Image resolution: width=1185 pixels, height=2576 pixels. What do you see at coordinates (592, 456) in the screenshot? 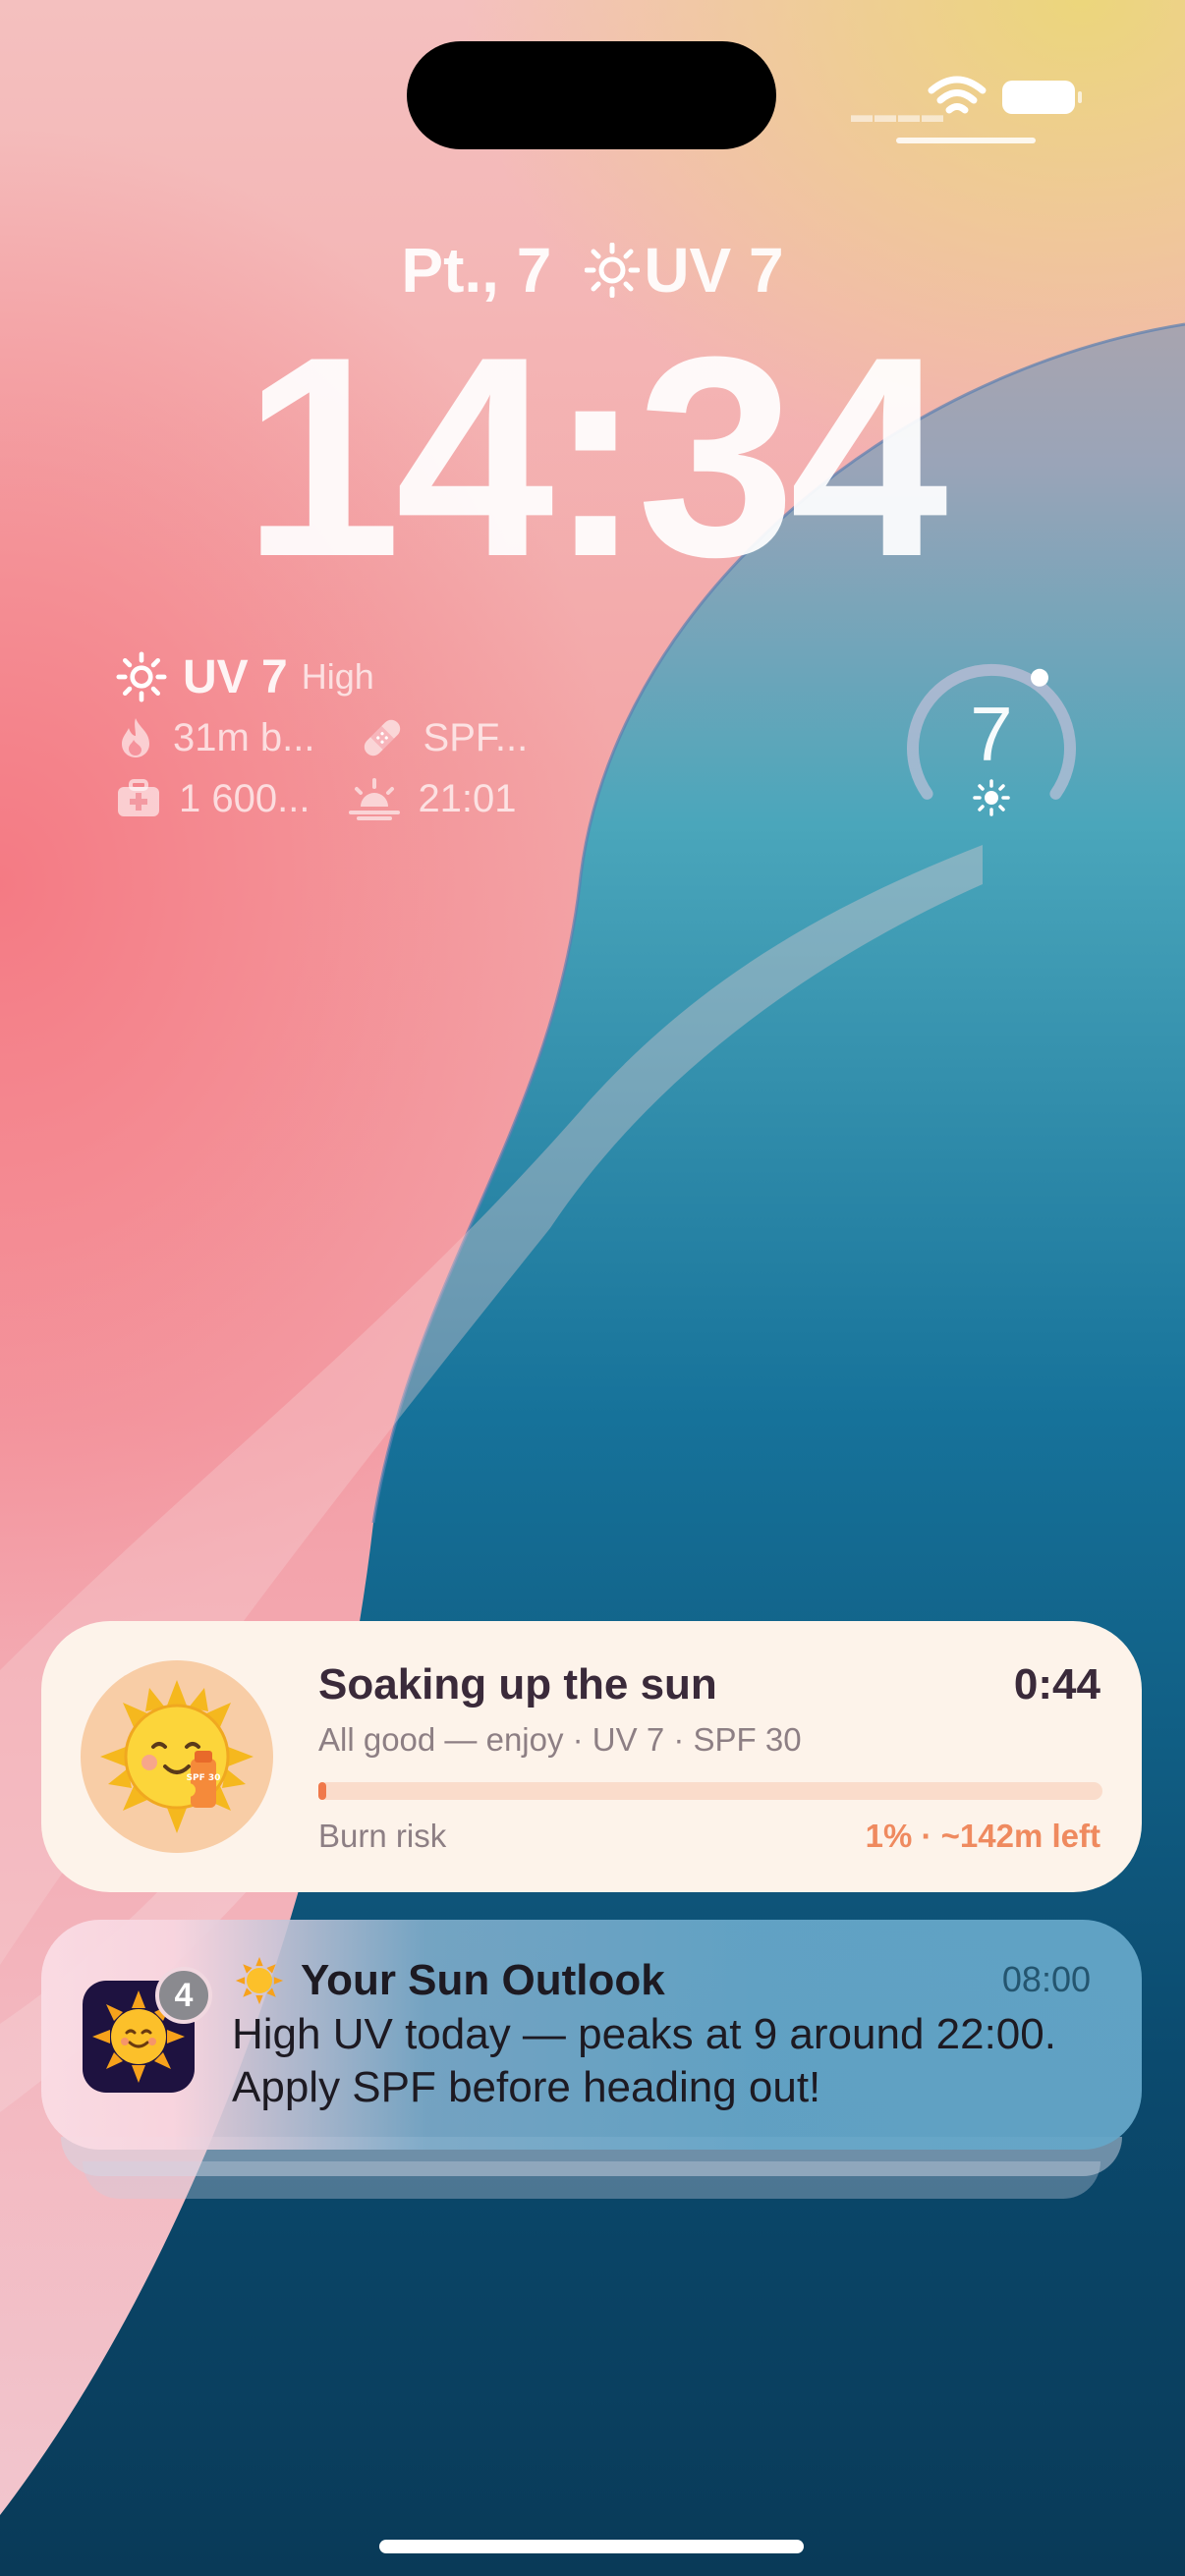
I see `clock-time: 14:34` at bounding box center [592, 456].